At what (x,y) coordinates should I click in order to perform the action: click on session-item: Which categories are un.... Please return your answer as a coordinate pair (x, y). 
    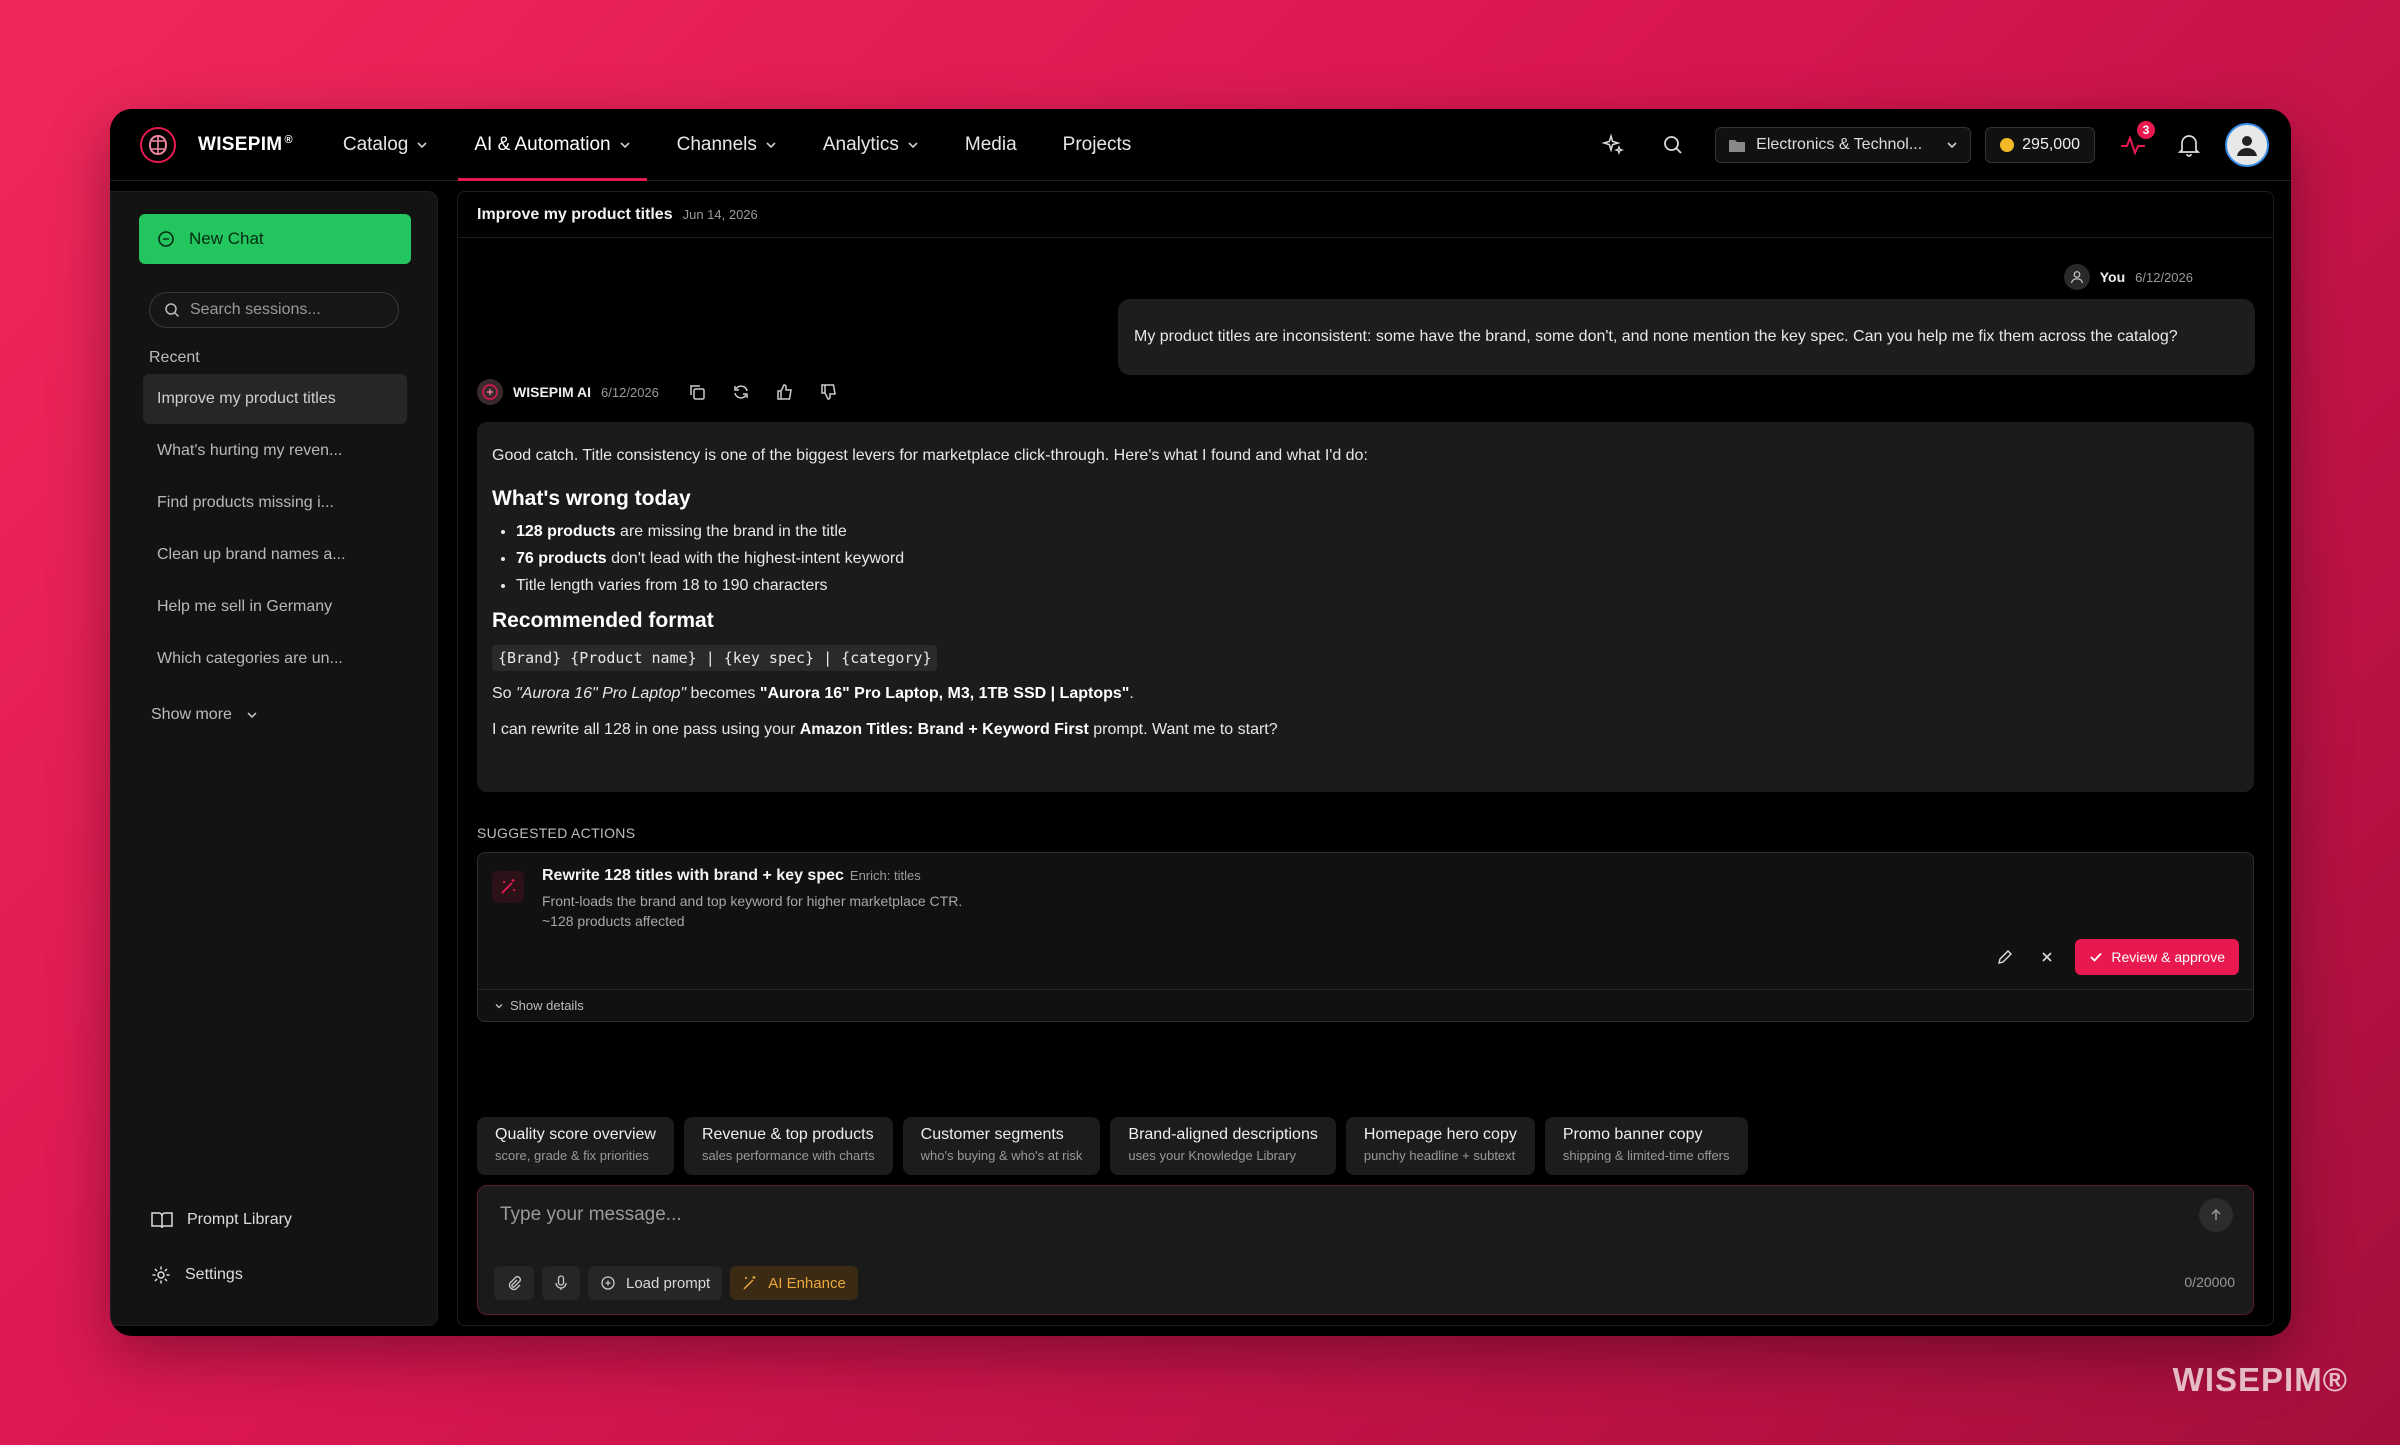
    Looking at the image, I should click on (275, 659).